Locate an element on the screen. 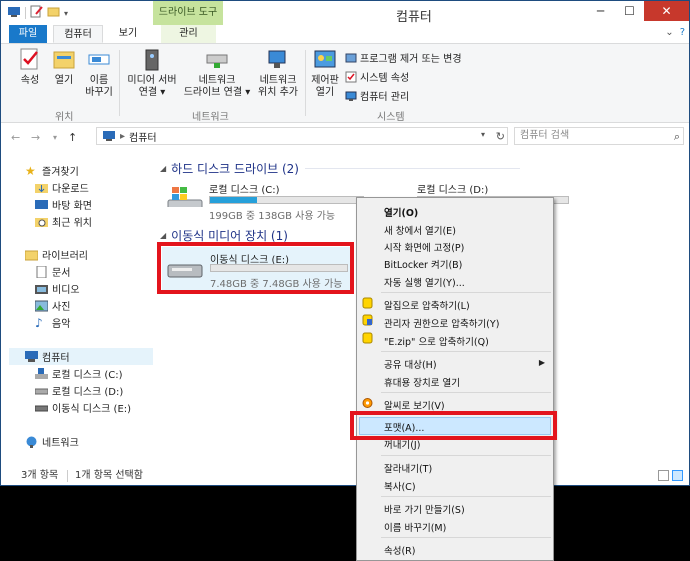 The width and height of the screenshot is (690, 561). properties-button: 속성 is located at coordinates (30, 65).